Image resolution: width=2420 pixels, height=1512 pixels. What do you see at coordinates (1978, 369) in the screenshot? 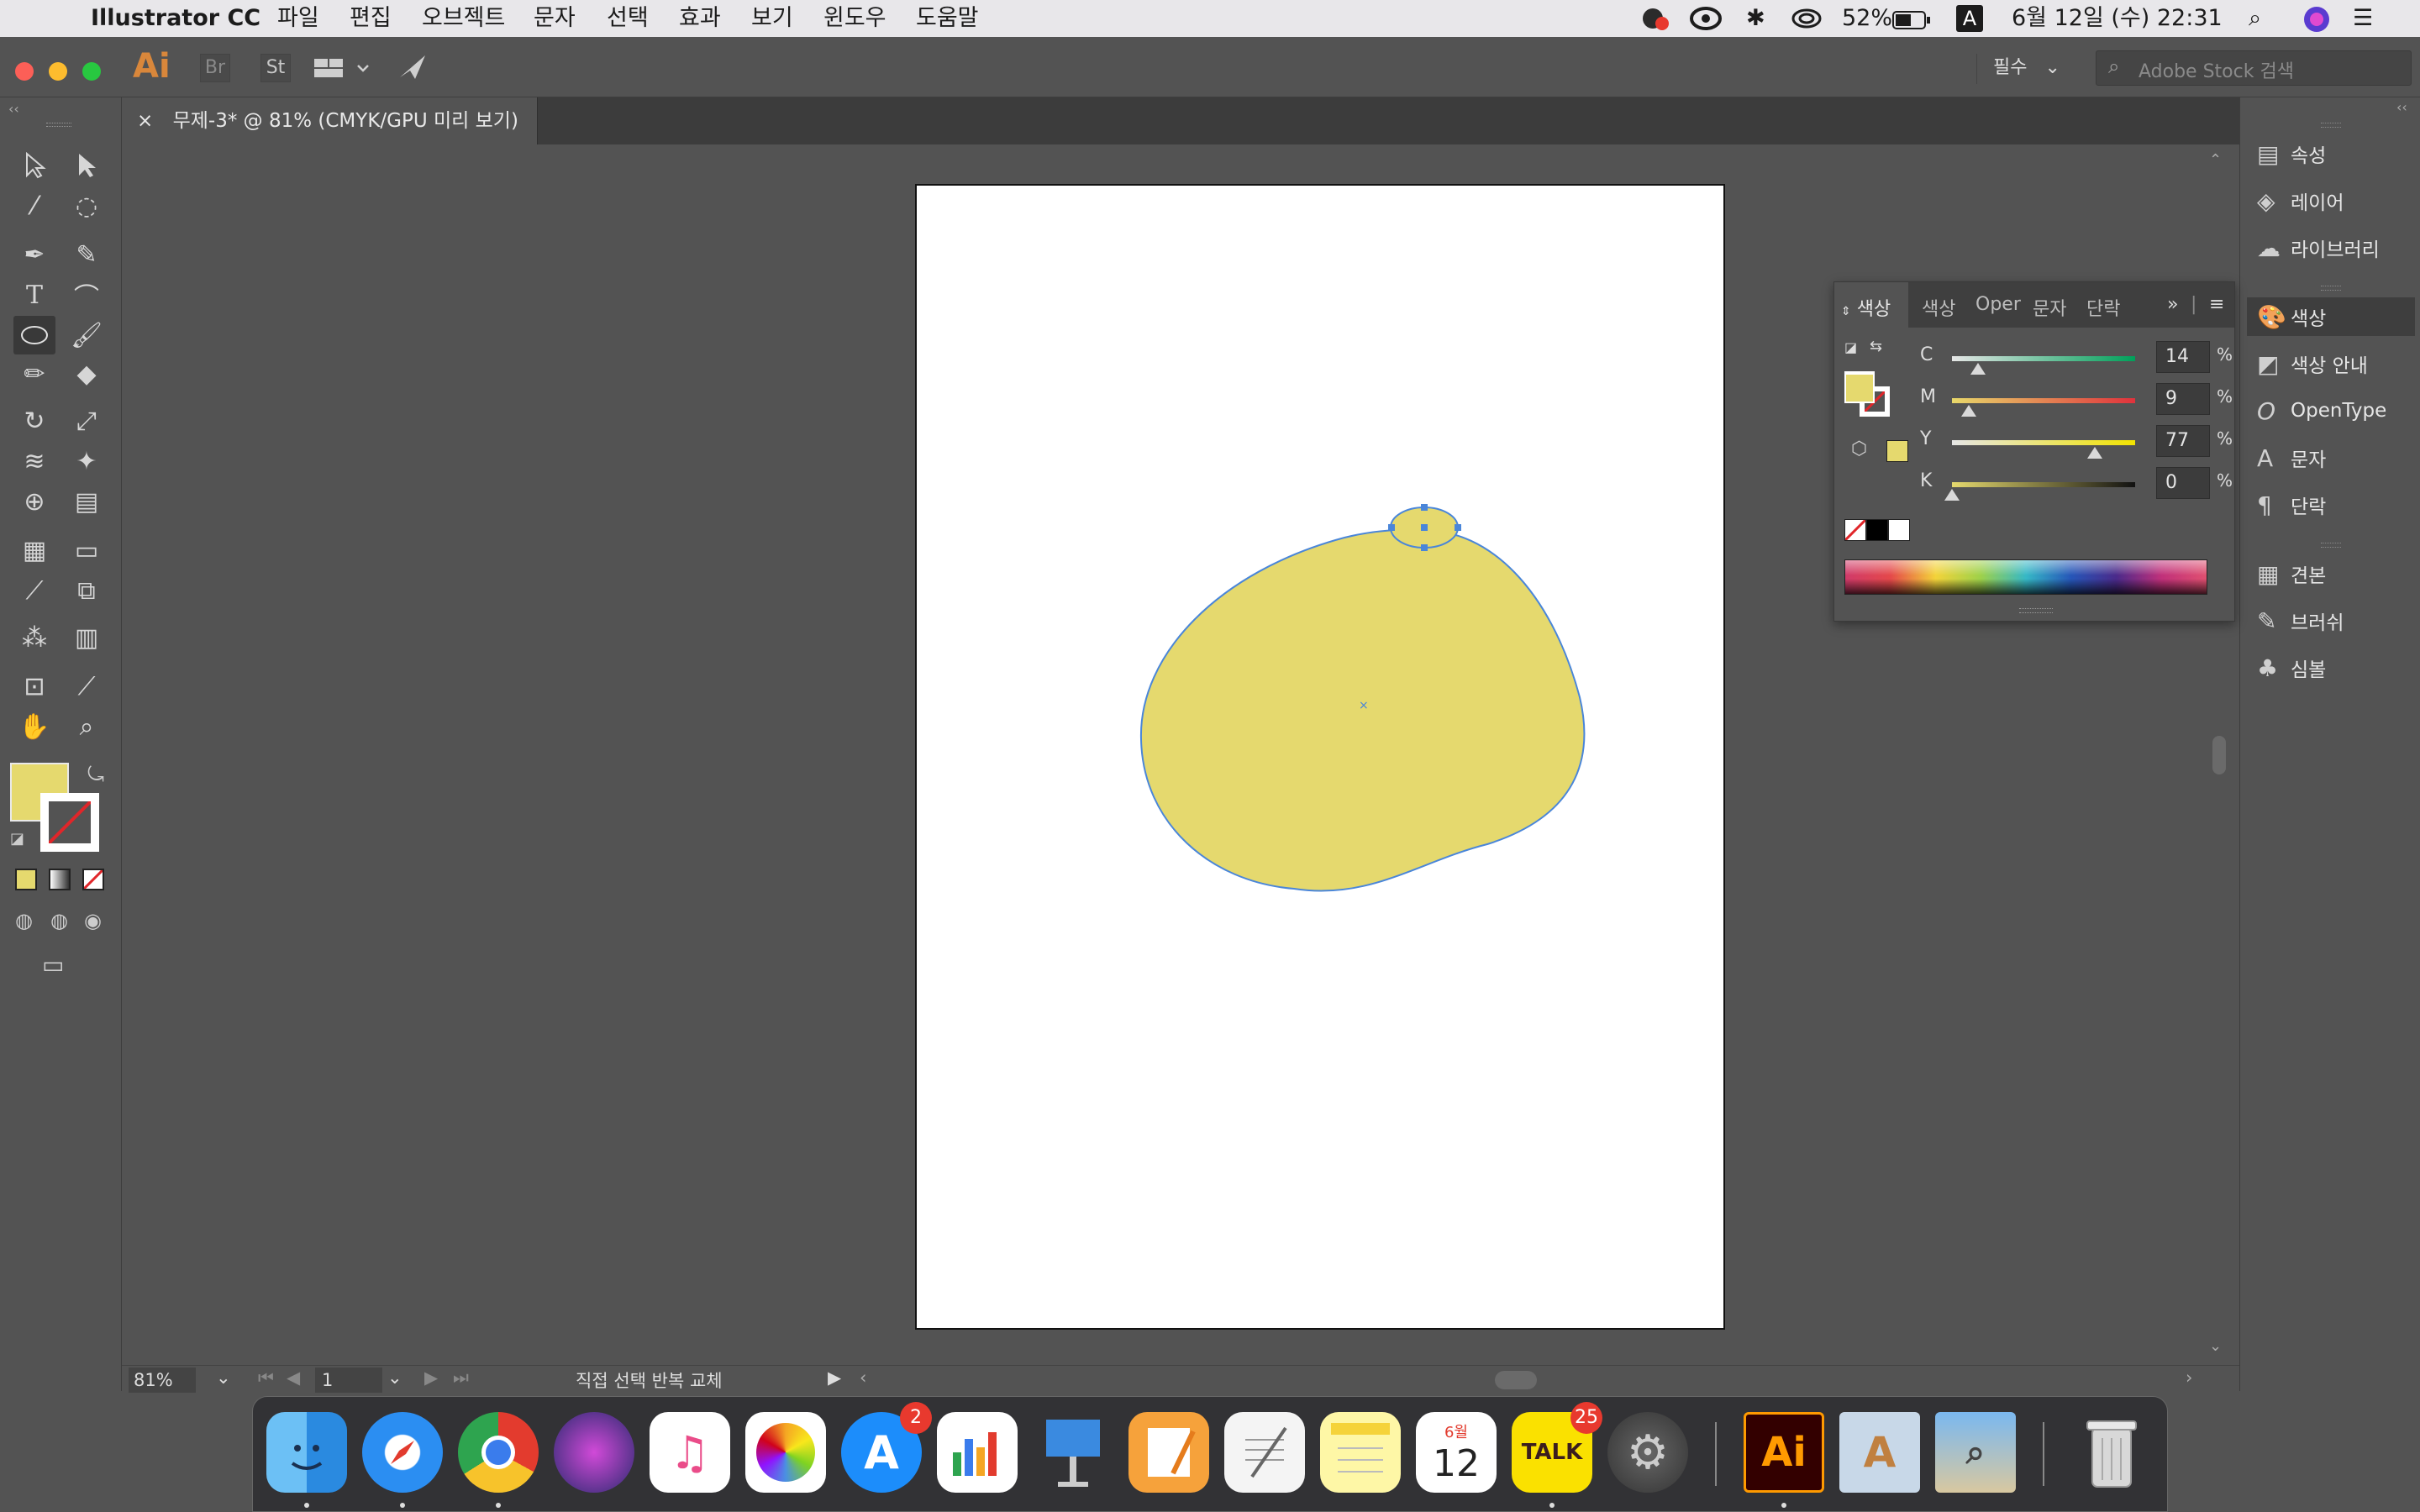
I see `cyan-slider-thumb` at bounding box center [1978, 369].